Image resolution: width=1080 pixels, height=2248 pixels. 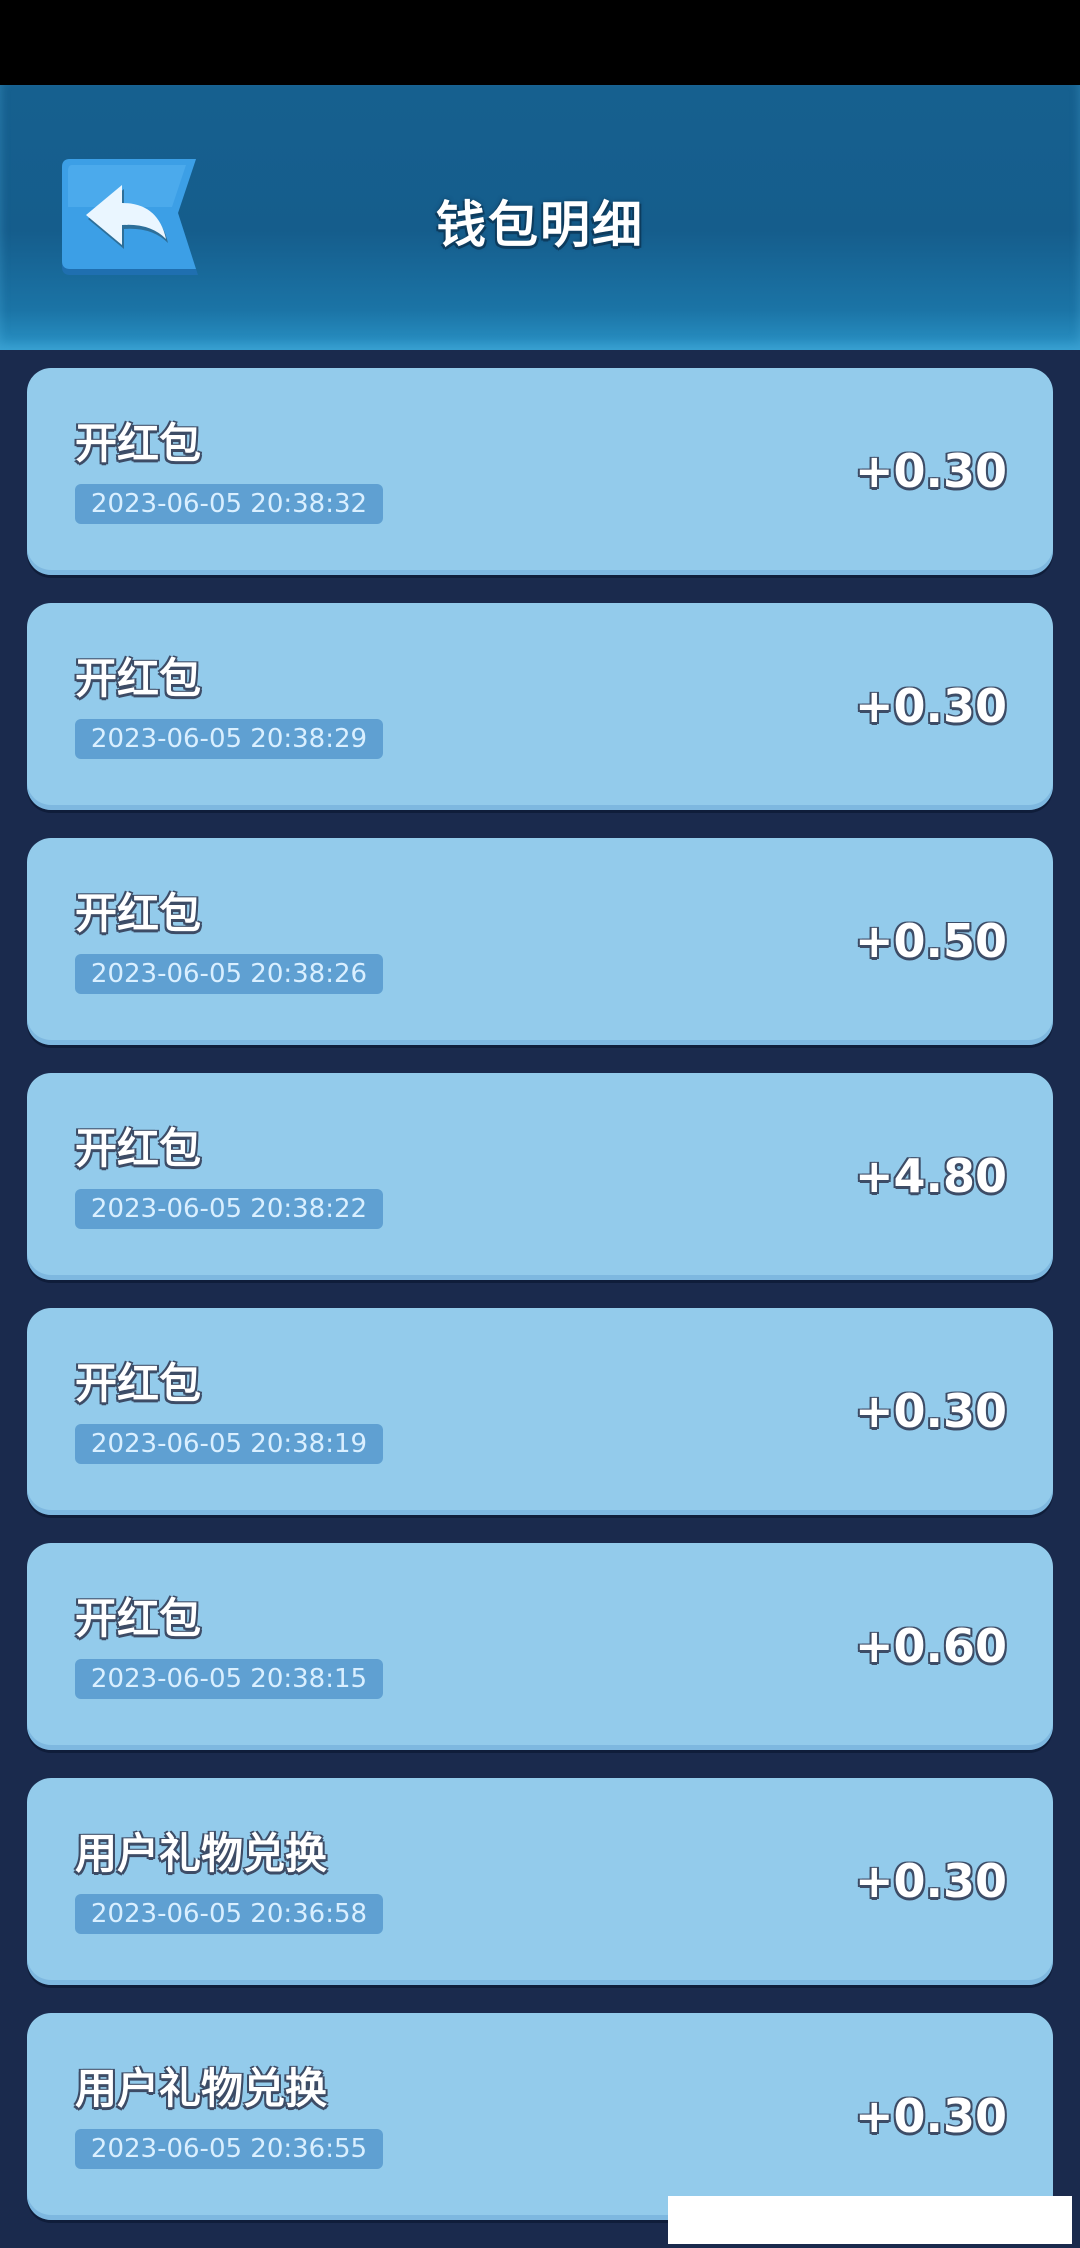 I want to click on transaction-amount: +0.60, so click(x=930, y=1646).